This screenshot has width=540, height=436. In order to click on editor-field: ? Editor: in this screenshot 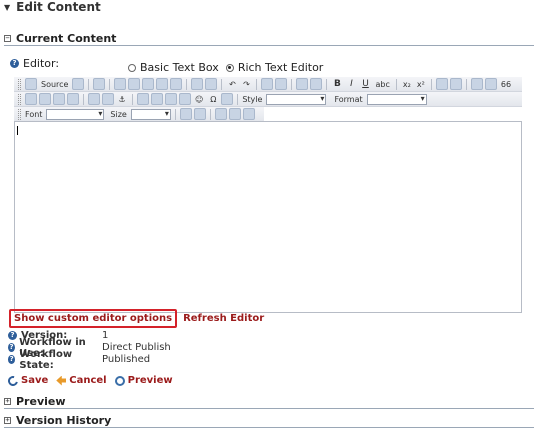, I will do `click(34, 63)`.